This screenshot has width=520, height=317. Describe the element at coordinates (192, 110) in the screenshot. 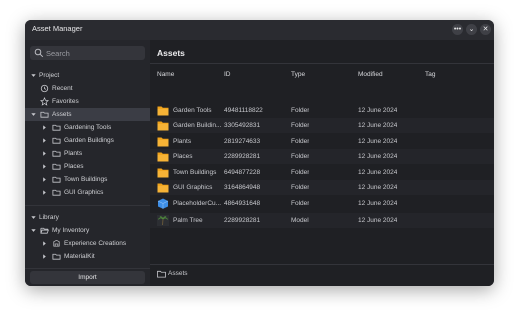

I see `cell-name: Garden Tools` at that location.